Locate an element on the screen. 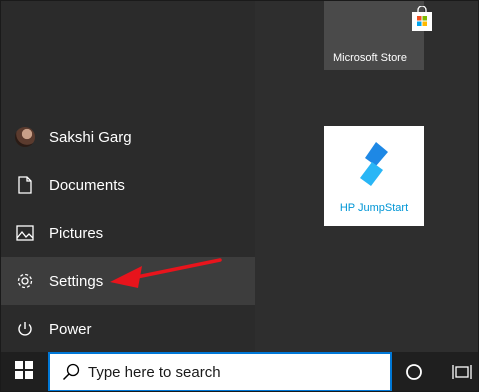 The height and width of the screenshot is (392, 479). task-view-icon is located at coordinates (462, 372).